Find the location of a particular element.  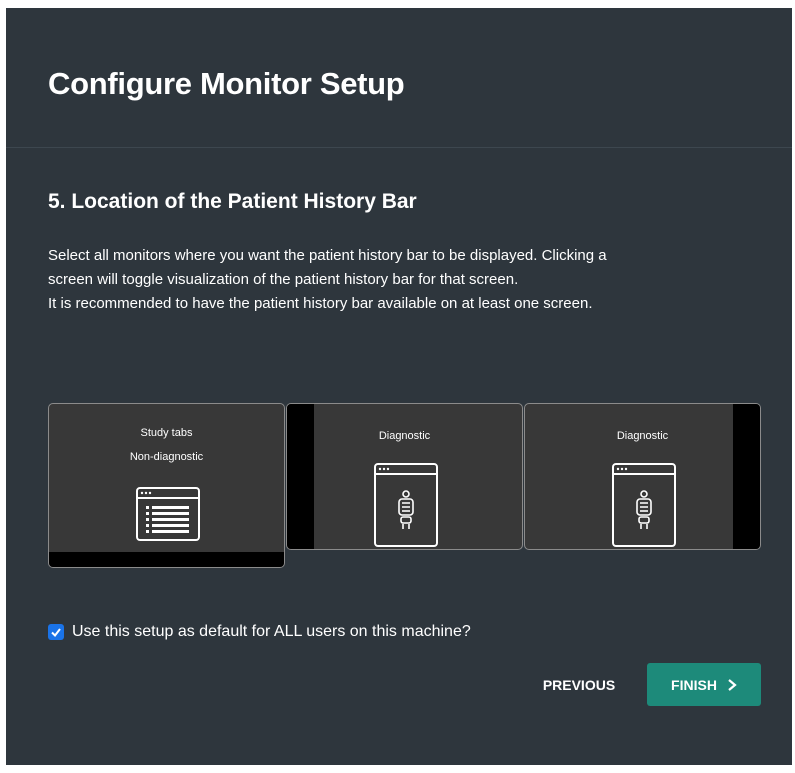

finish-button: FINISH is located at coordinates (704, 684).